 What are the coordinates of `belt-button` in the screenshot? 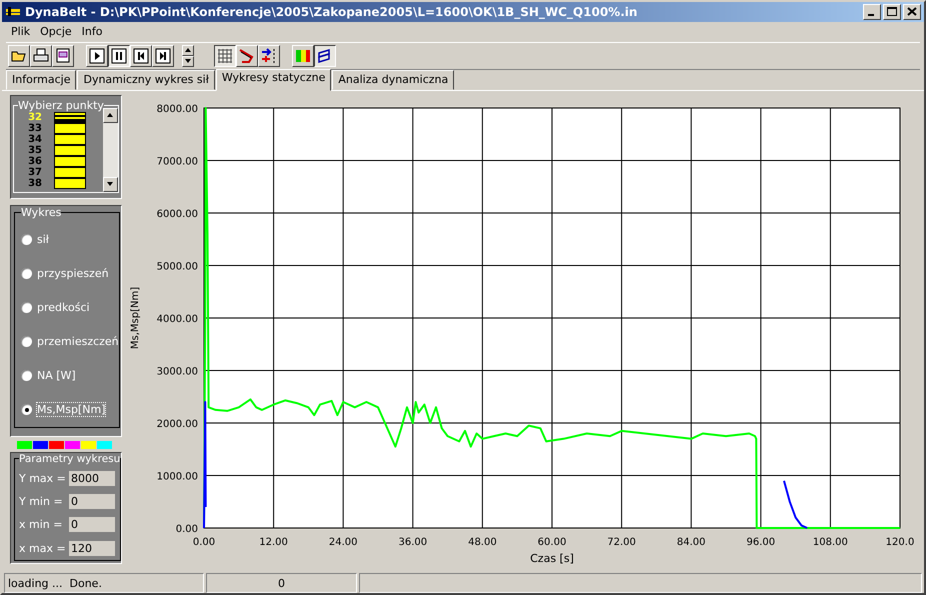 It's located at (247, 55).